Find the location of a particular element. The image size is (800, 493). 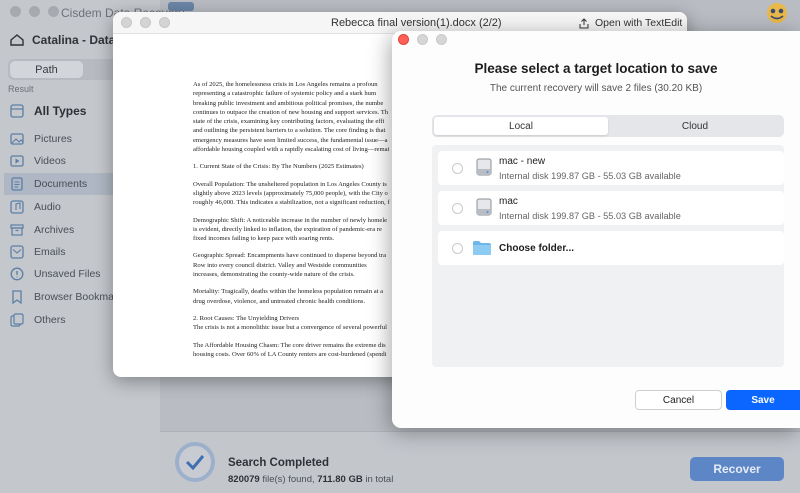

document-icon is located at coordinates (17, 184).